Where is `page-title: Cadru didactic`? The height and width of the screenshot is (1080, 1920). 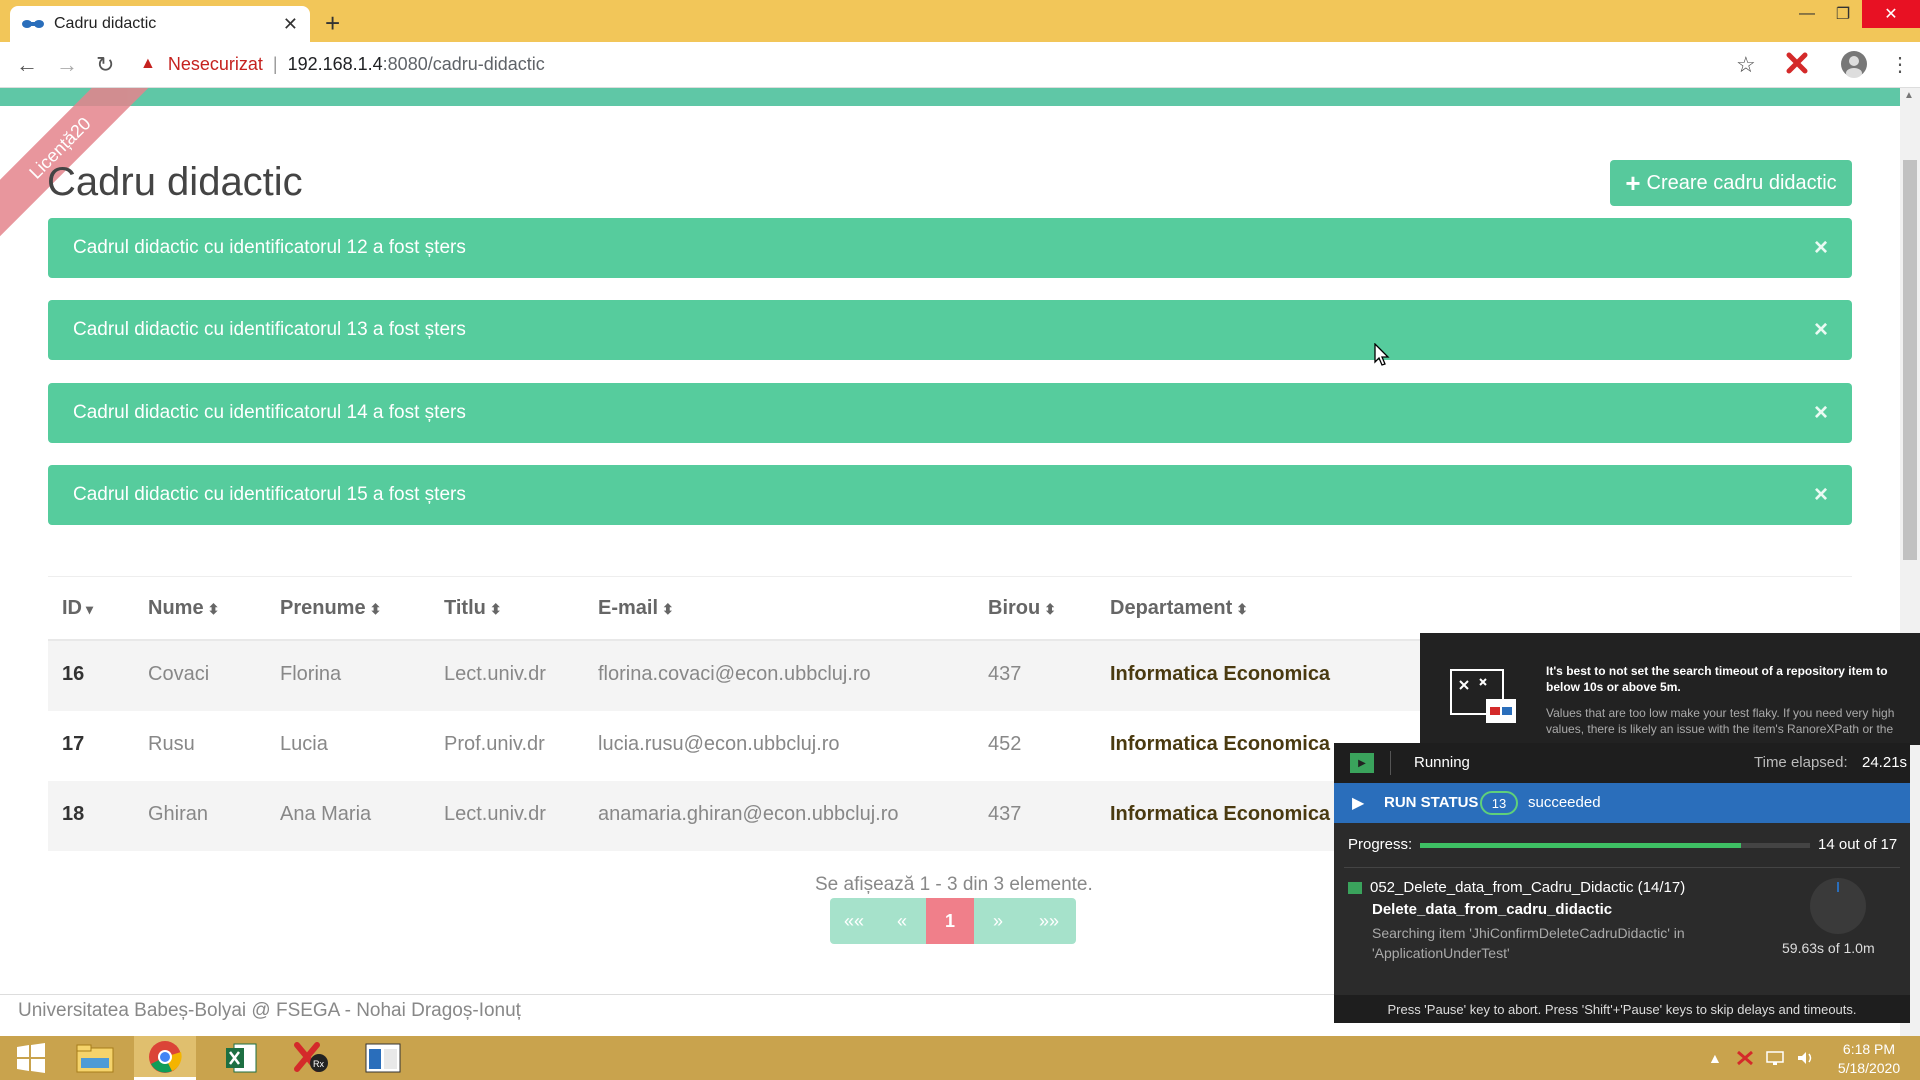
page-title: Cadru didactic is located at coordinates (175, 182).